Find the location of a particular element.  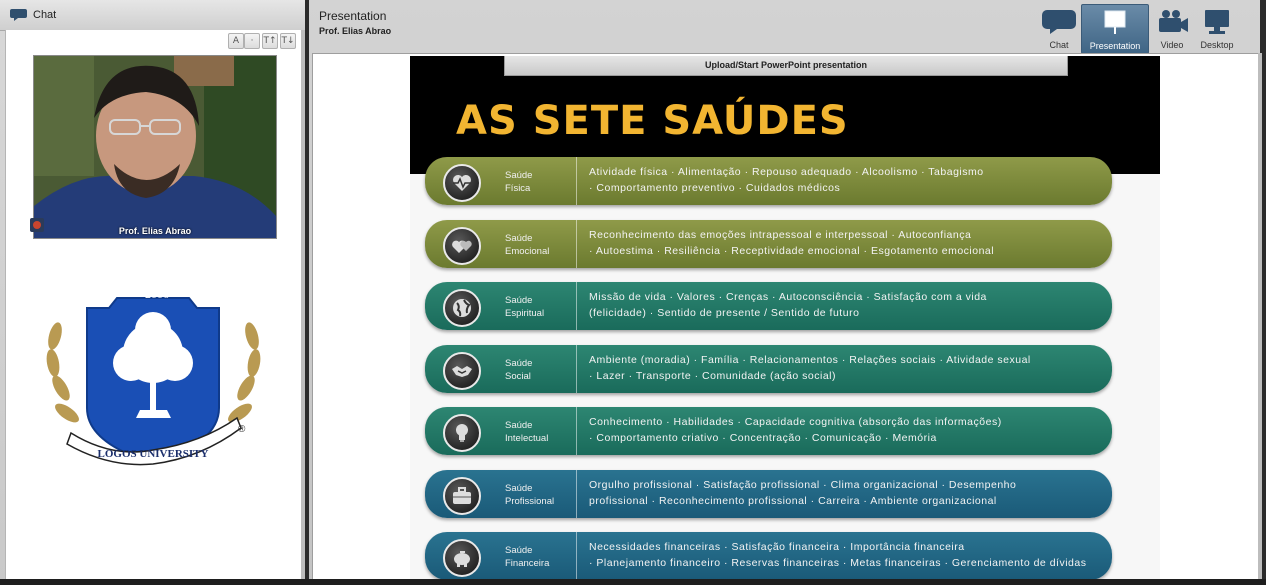

slide-title: AS SETE SAÚDES is located at coordinates (652, 121).